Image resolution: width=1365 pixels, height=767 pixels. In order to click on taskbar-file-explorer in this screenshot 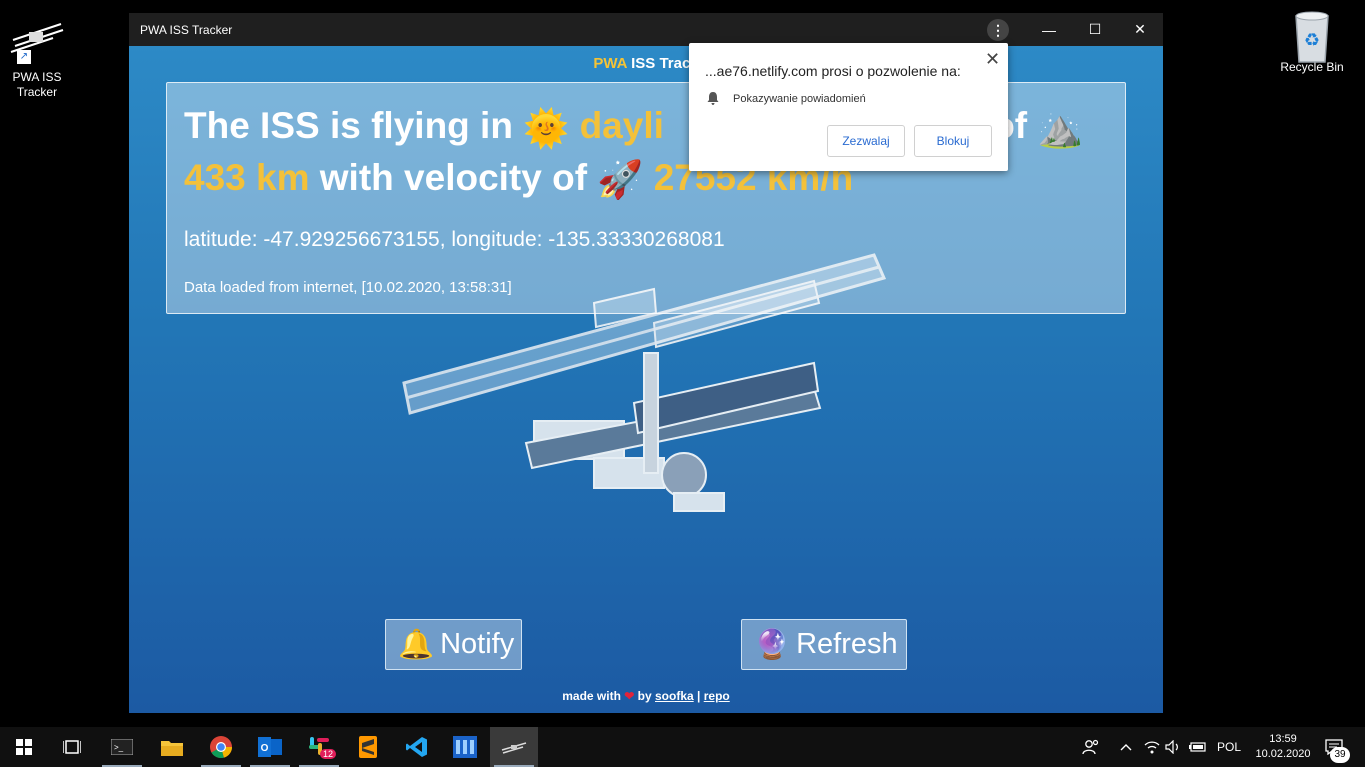, I will do `click(172, 747)`.